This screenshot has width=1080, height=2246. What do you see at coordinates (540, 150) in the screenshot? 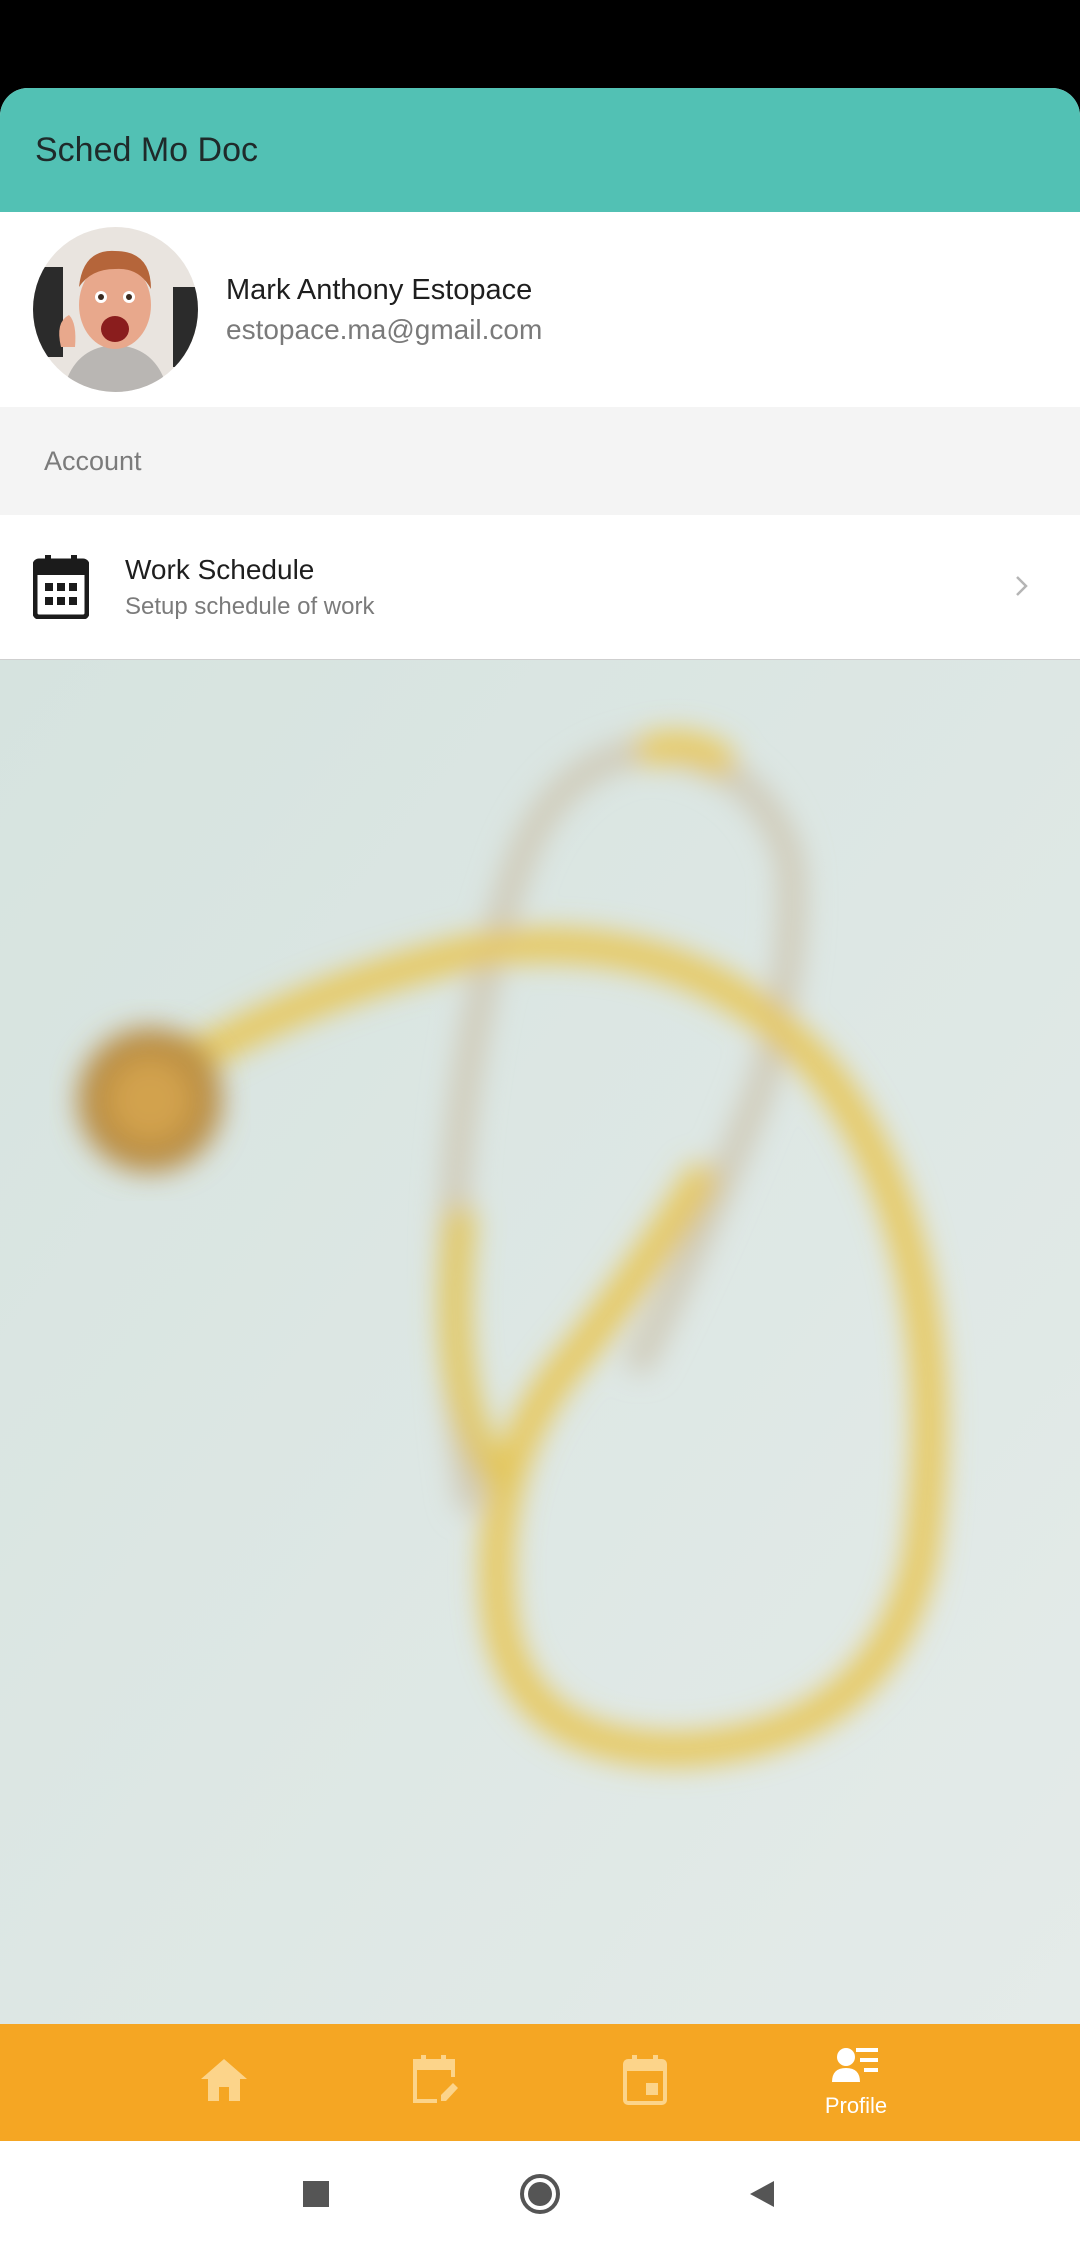
I see `app-bar: Sched Mo Doc` at bounding box center [540, 150].